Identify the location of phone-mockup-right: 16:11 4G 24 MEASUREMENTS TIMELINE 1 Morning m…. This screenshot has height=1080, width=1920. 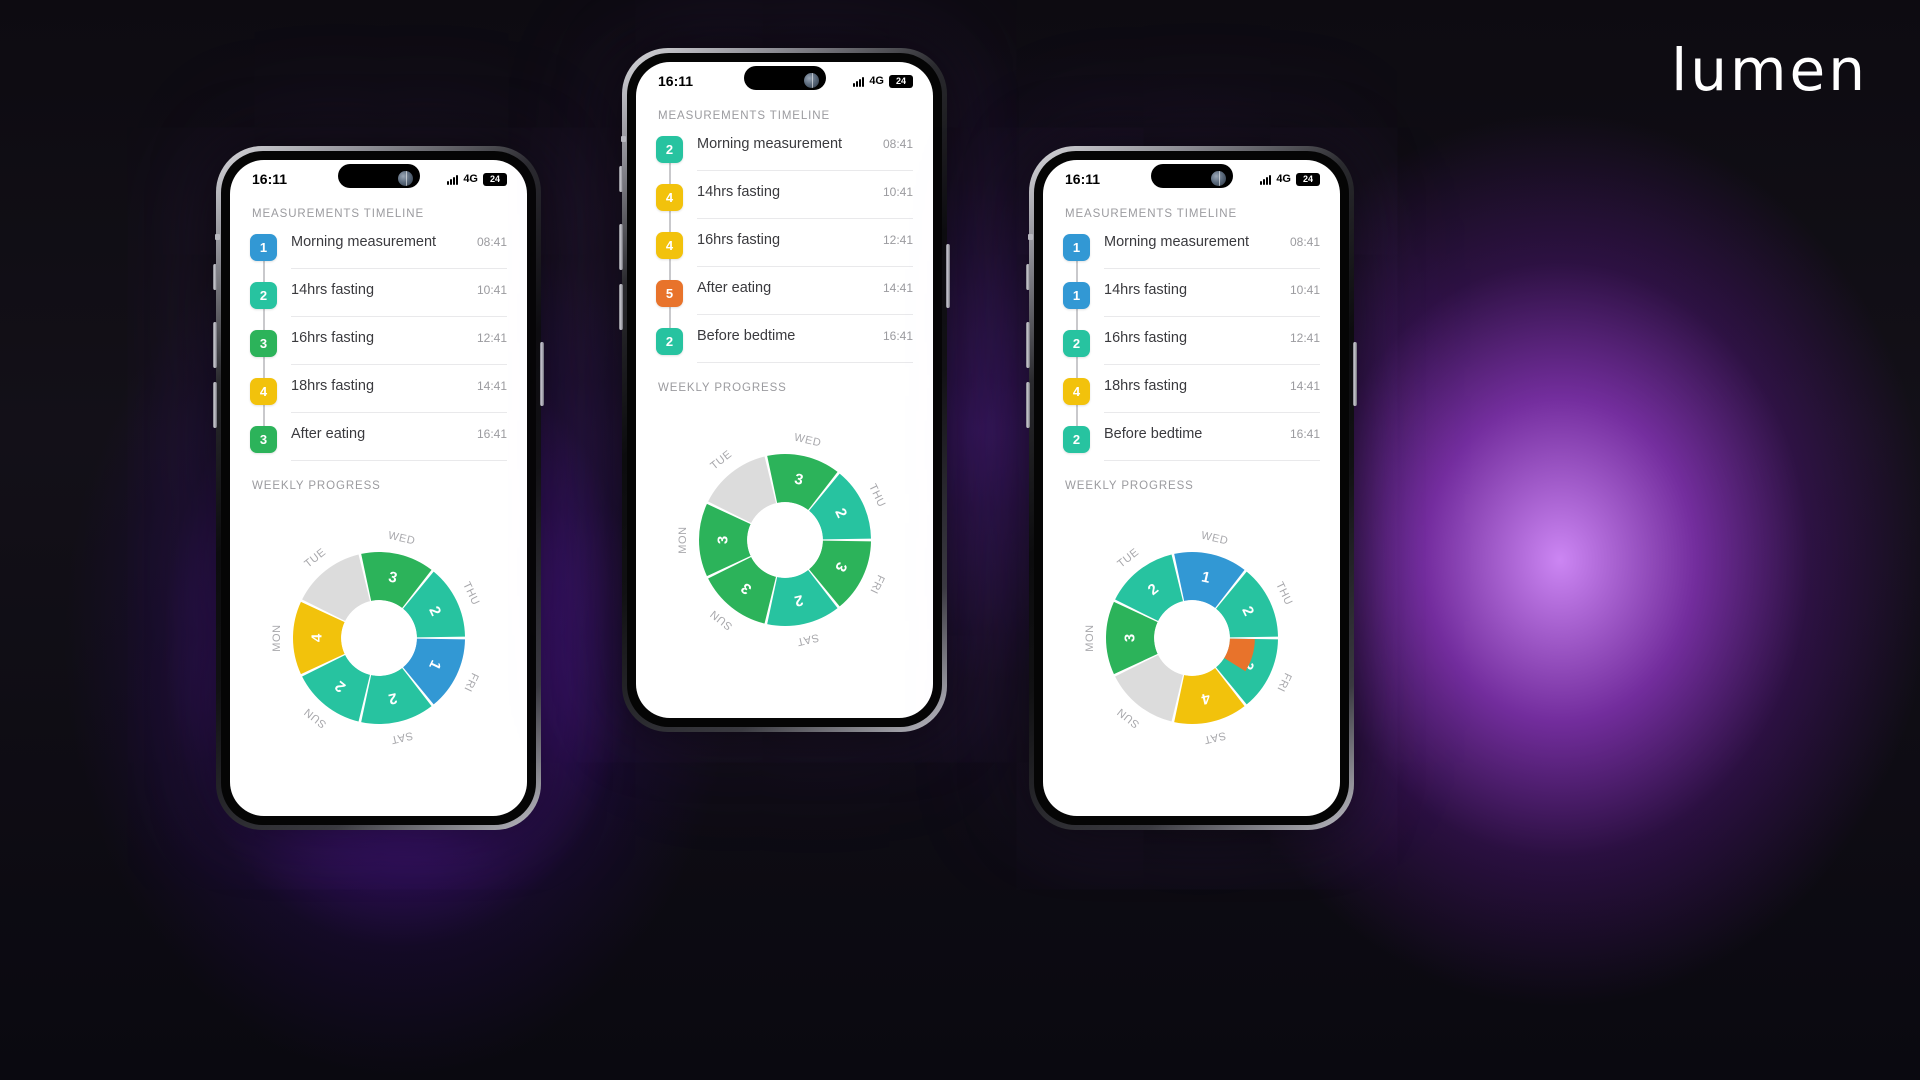
(1191, 488).